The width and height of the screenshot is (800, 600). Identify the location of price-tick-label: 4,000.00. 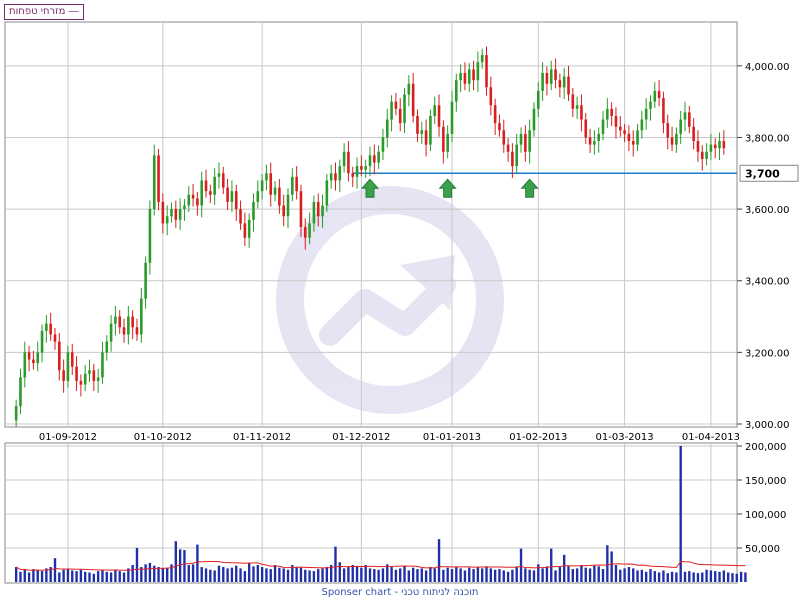
(767, 67).